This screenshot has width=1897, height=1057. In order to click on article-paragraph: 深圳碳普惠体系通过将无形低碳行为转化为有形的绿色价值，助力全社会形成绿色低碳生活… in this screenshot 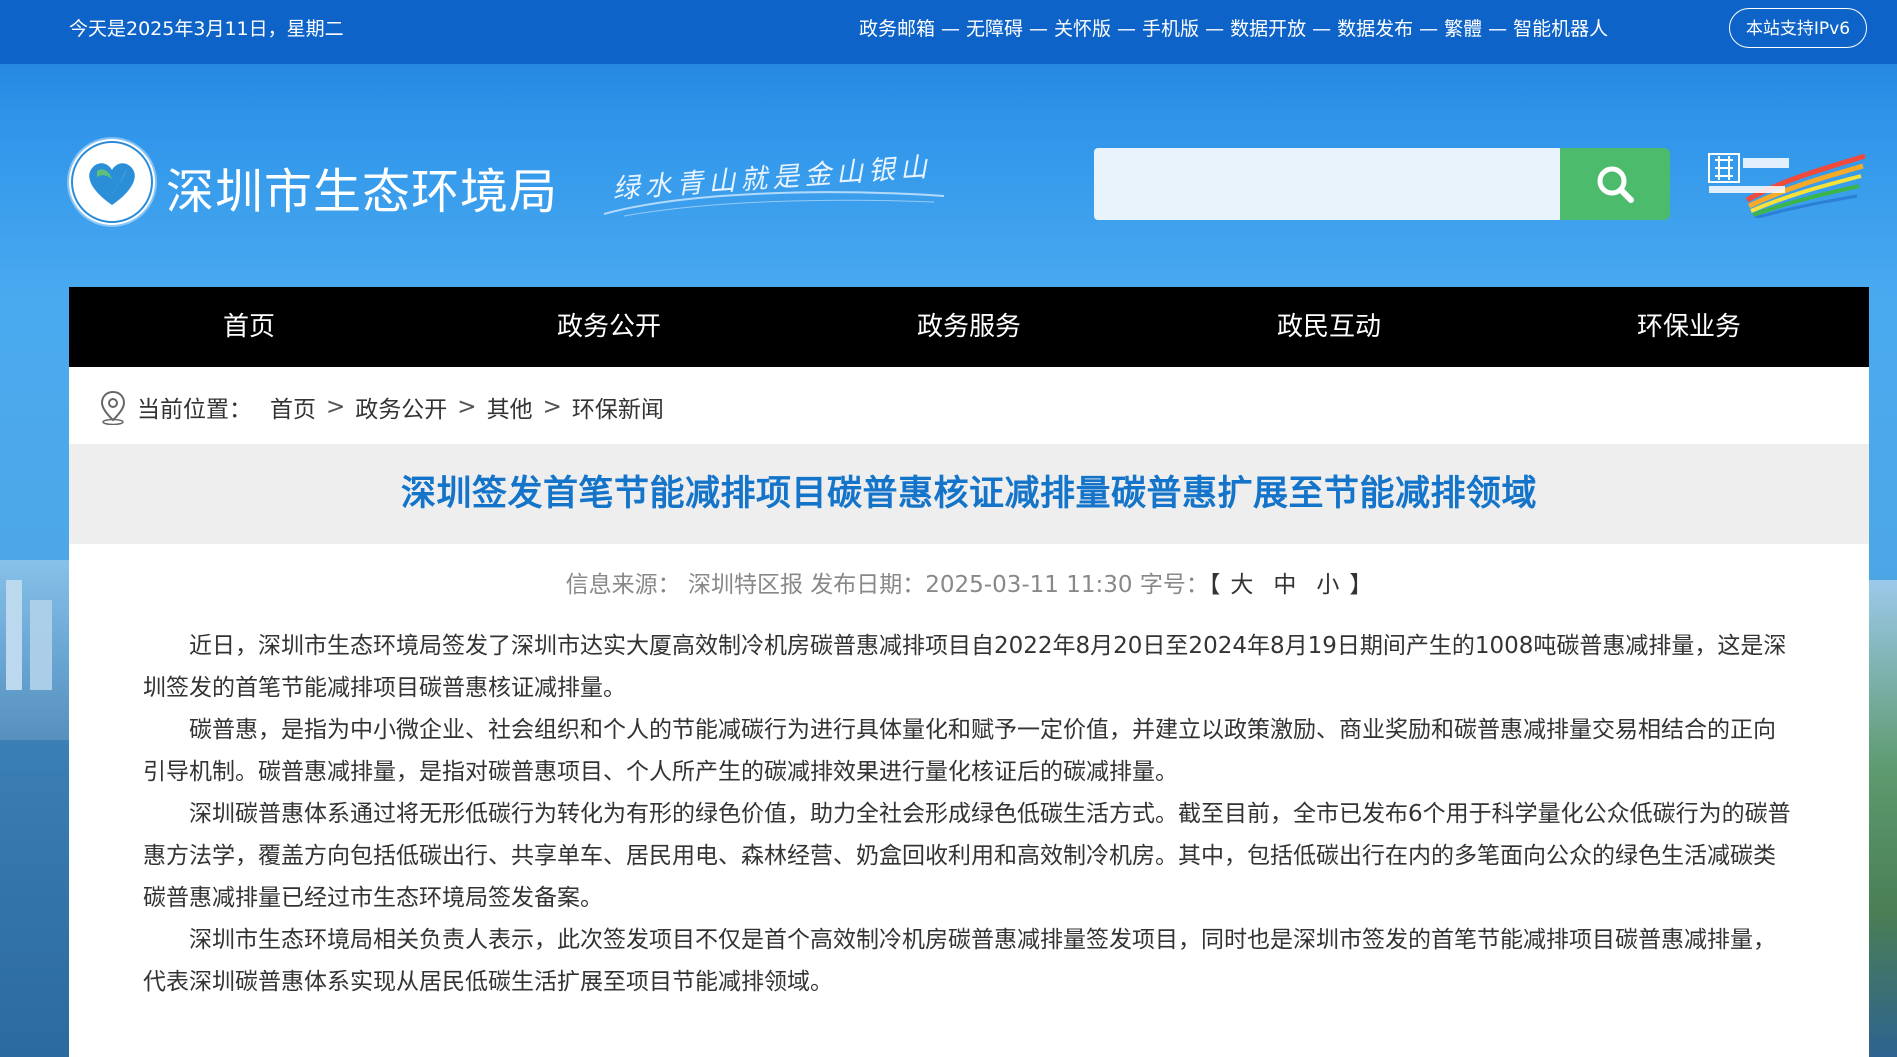, I will do `click(967, 856)`.